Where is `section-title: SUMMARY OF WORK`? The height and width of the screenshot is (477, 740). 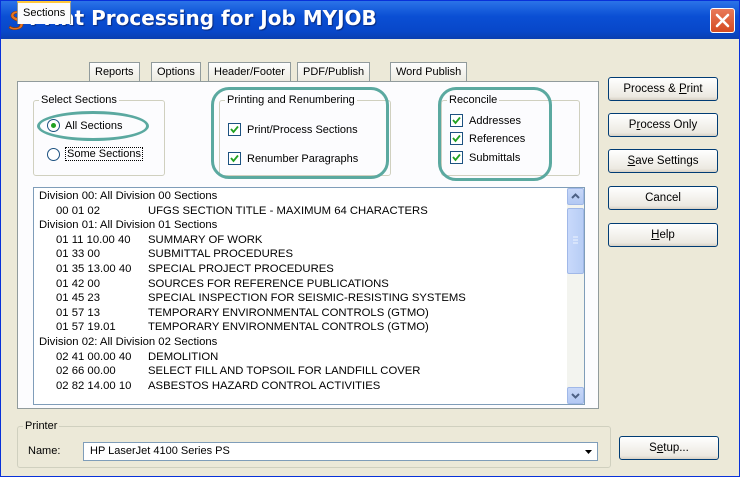 section-title: SUMMARY OF WORK is located at coordinates (205, 239).